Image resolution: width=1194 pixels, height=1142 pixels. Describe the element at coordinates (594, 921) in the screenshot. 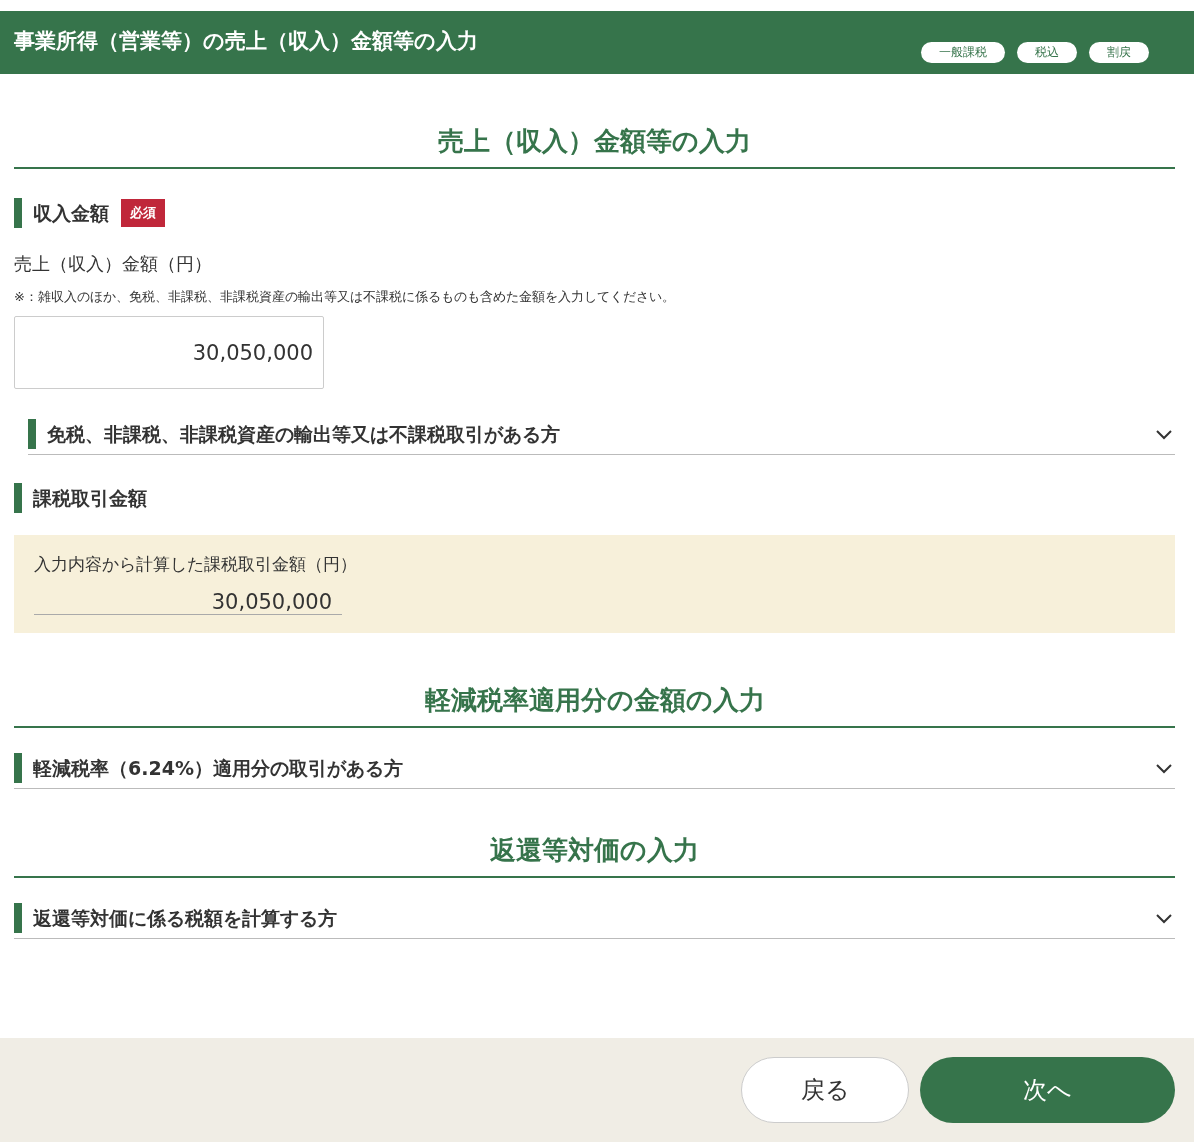

I see `accordion-header: 返還等対価に係る税額を計算する方` at that location.